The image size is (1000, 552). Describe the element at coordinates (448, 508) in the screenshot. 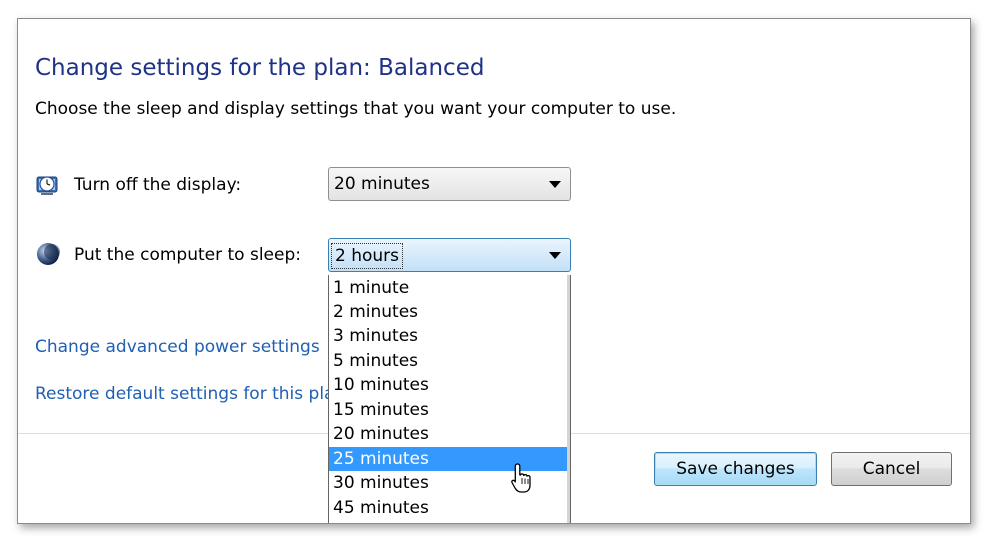

I see `dropdown-option: 45 minutes` at that location.